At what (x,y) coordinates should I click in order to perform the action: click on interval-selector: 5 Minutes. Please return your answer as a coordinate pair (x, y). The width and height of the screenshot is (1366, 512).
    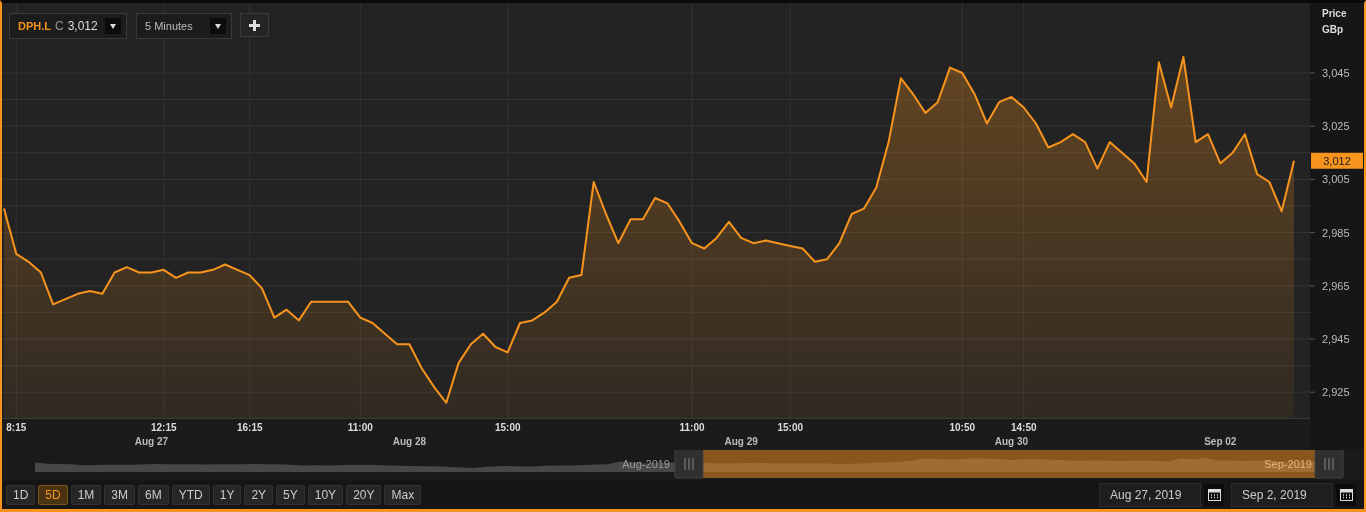
    Looking at the image, I should click on (184, 26).